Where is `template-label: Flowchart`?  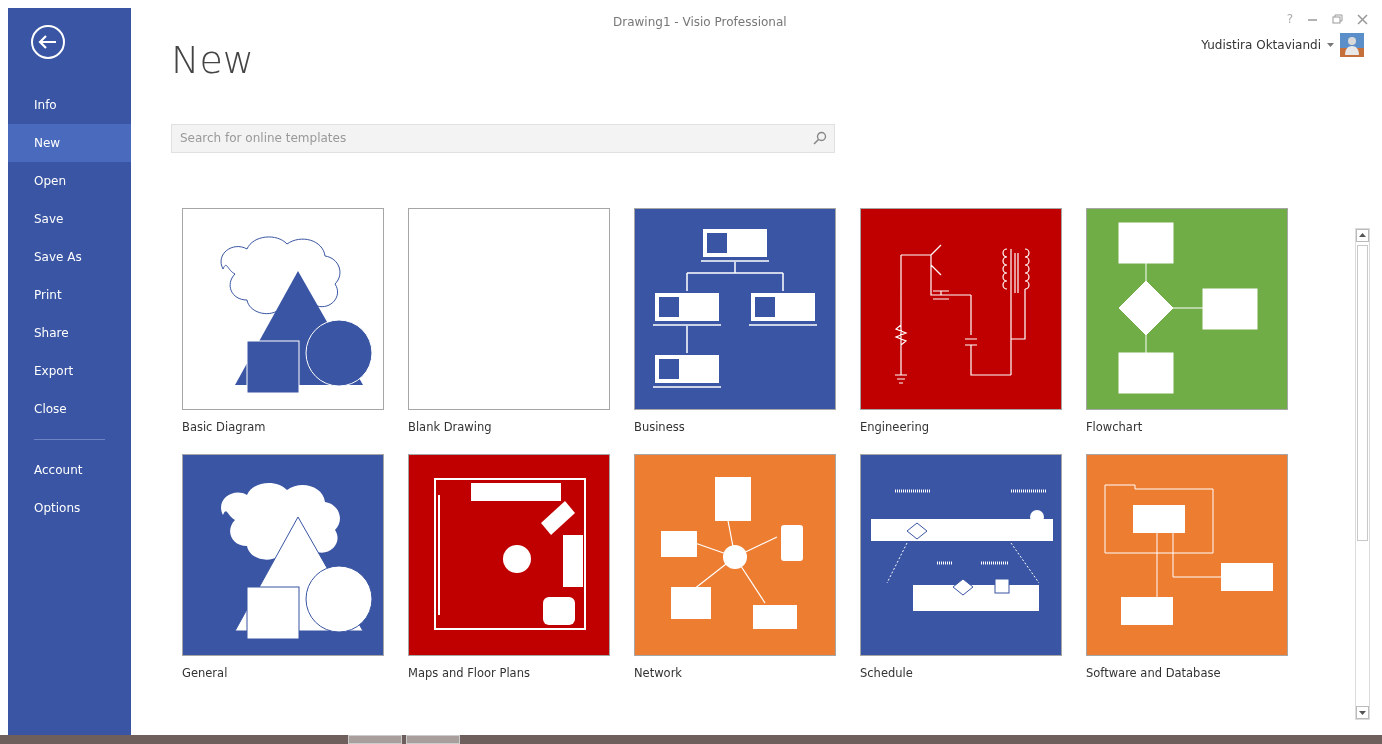
template-label: Flowchart is located at coordinates (1114, 427).